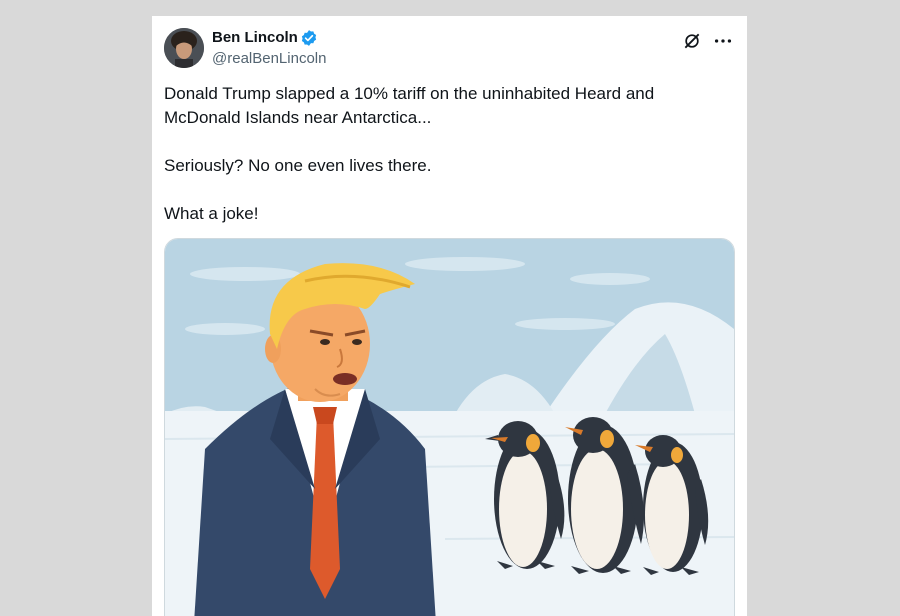 This screenshot has width=900, height=616. I want to click on author-handle: @realBenLincoln, so click(269, 58).